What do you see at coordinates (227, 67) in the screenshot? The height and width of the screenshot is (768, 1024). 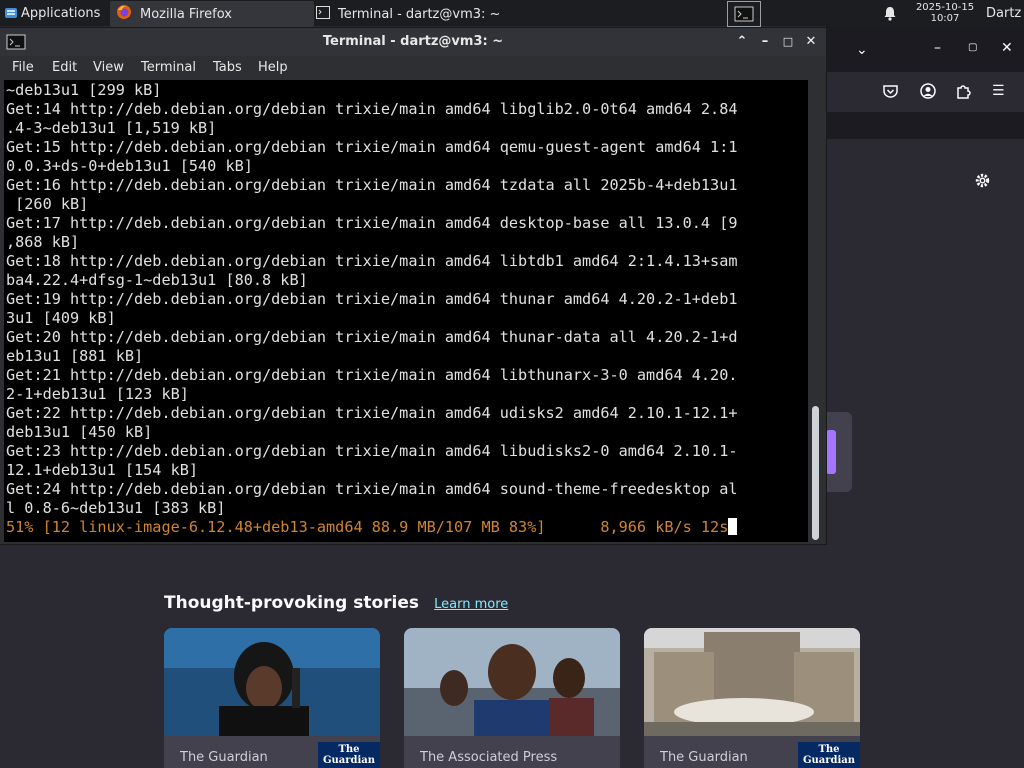 I see `menu-tabs: Tabs` at bounding box center [227, 67].